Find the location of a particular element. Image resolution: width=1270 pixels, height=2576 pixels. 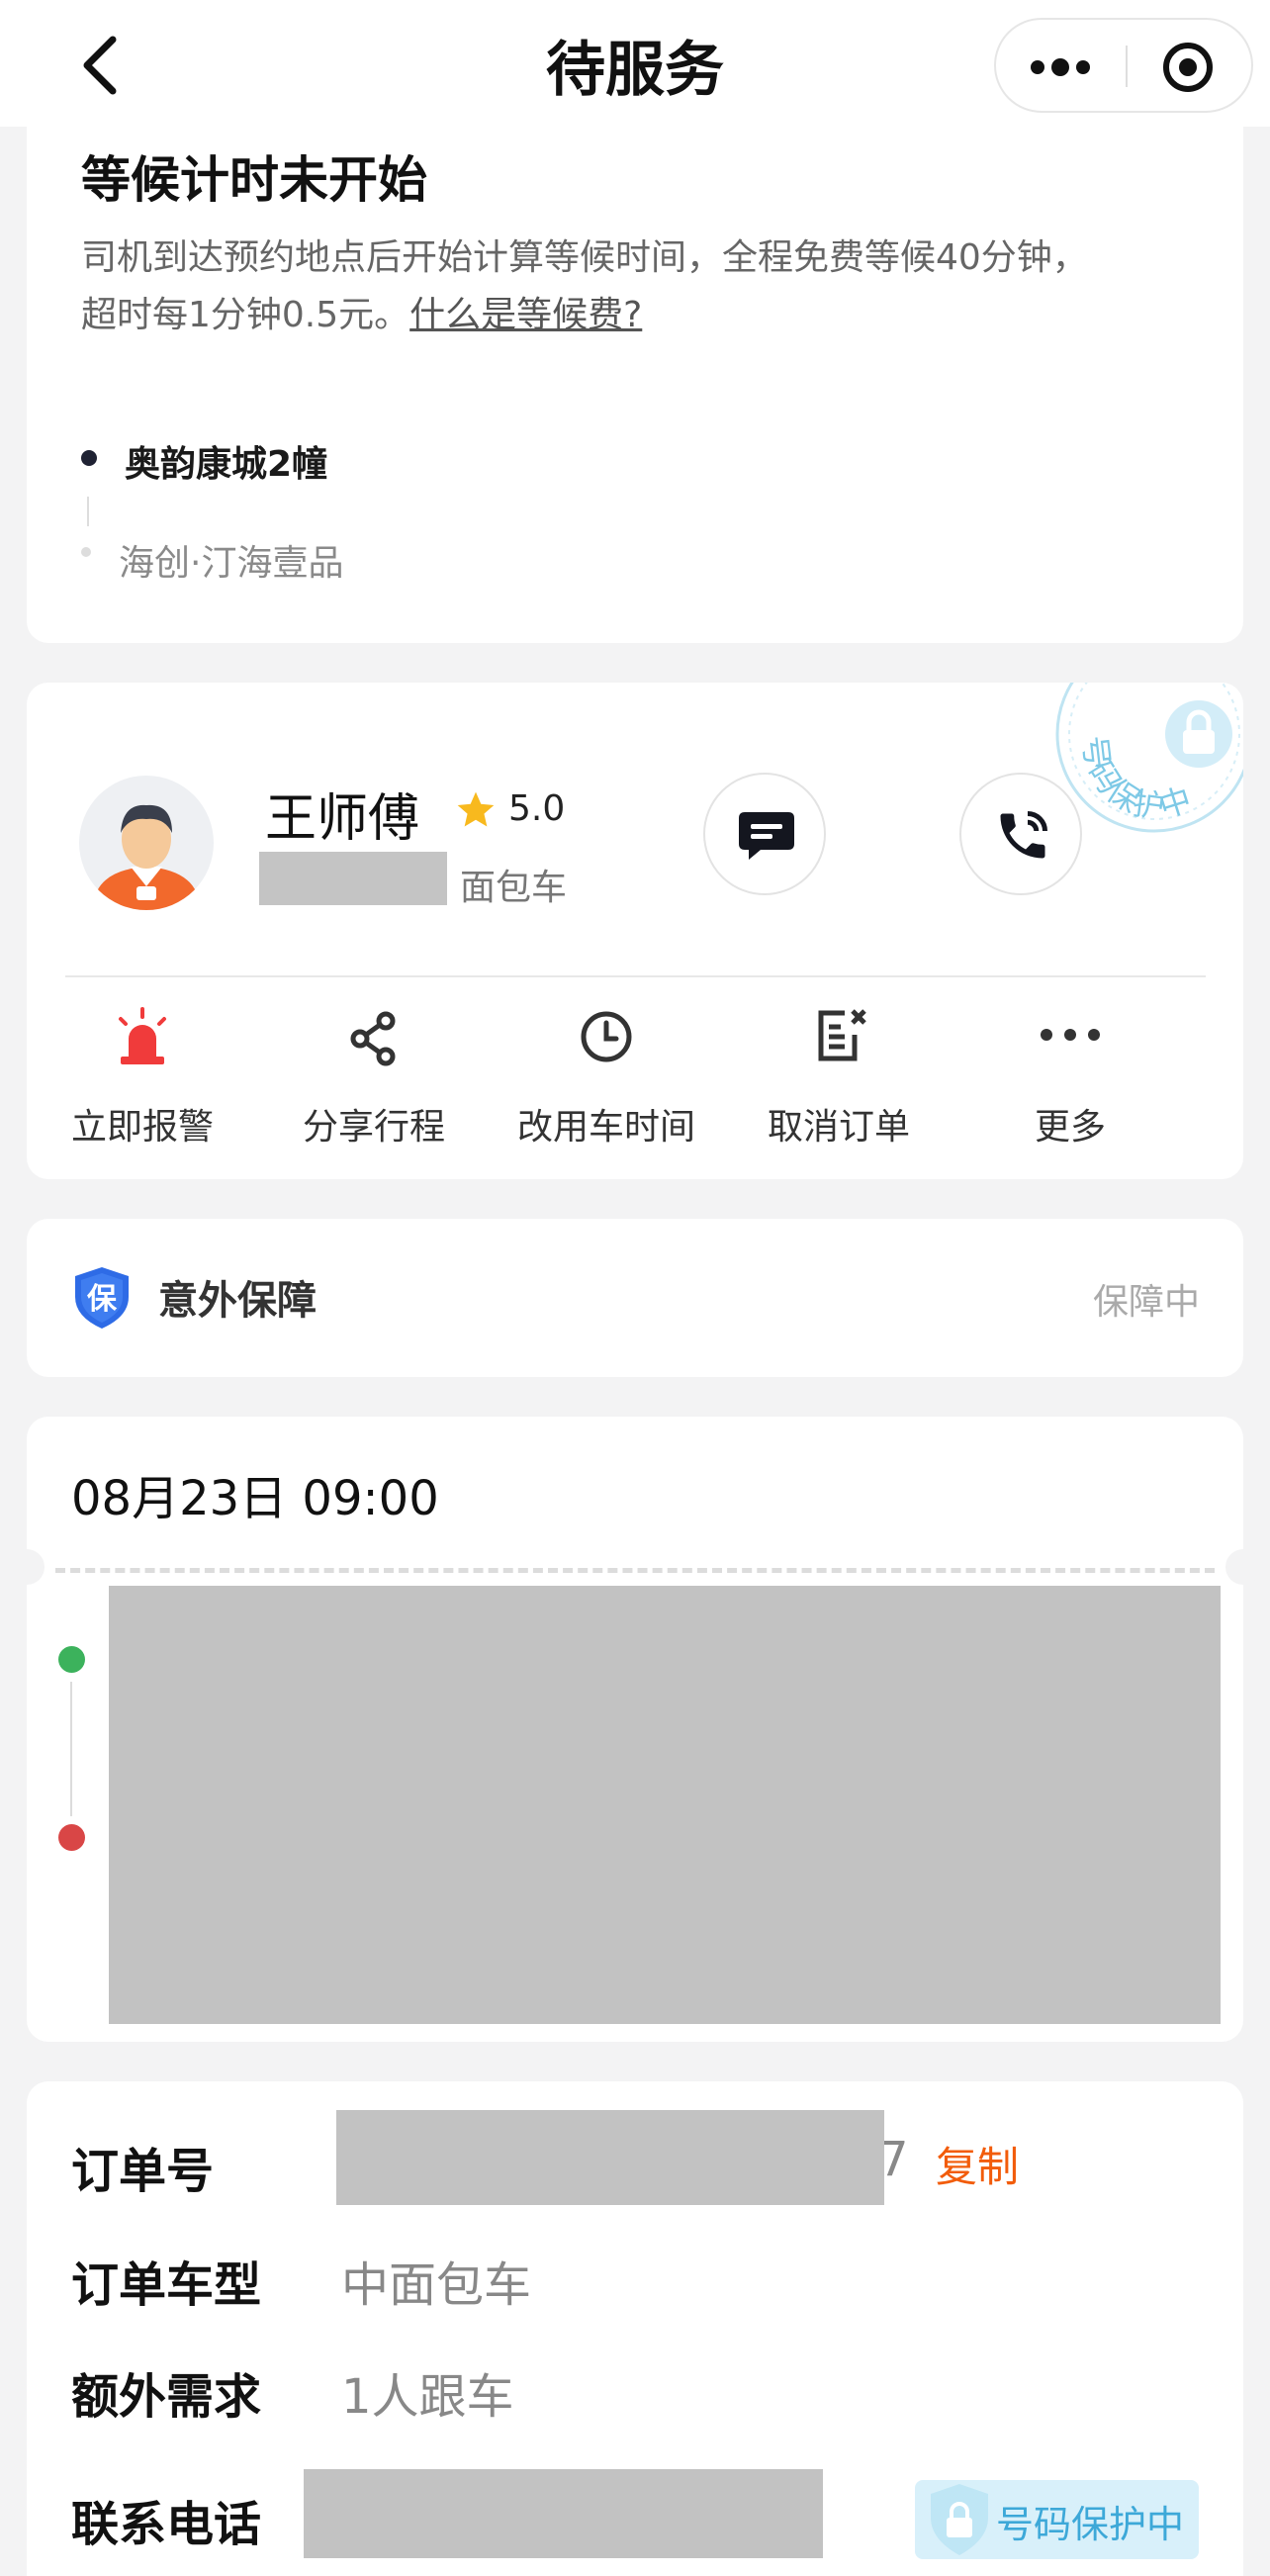

mini-program-capsule is located at coordinates (1124, 66).